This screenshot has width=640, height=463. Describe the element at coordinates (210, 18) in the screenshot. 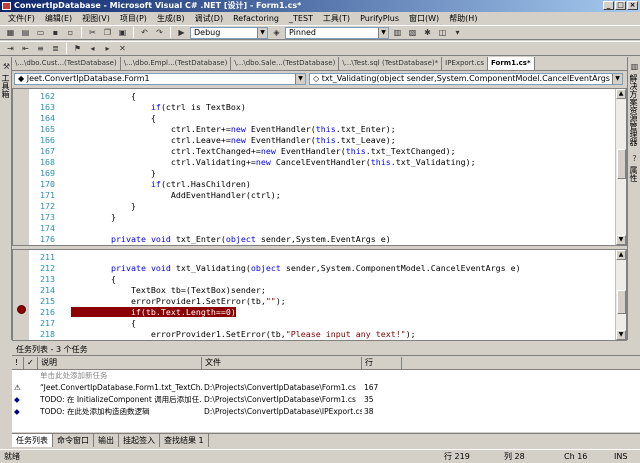

I see `menu-debug: 调试(D)` at that location.